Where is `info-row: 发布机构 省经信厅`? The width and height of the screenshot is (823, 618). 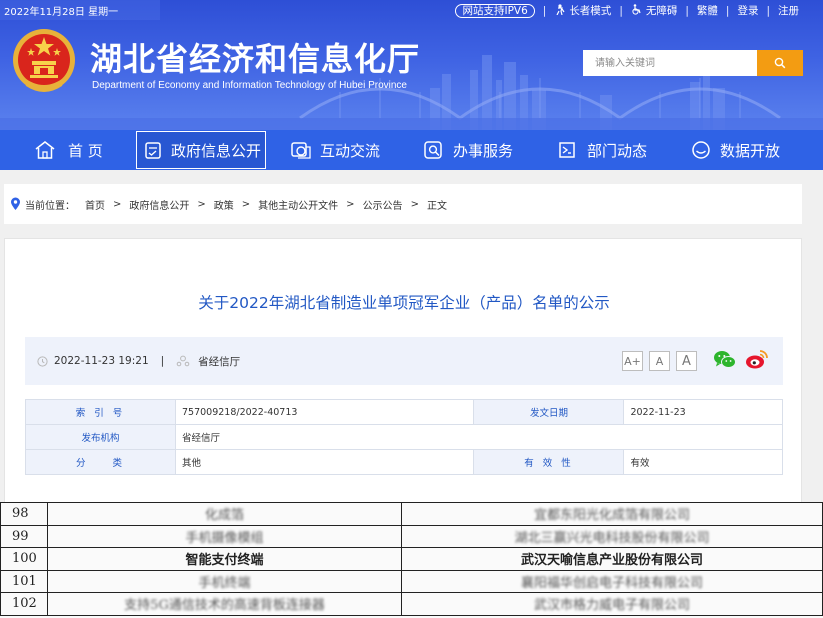 info-row: 发布机构 省经信厅 is located at coordinates (404, 437).